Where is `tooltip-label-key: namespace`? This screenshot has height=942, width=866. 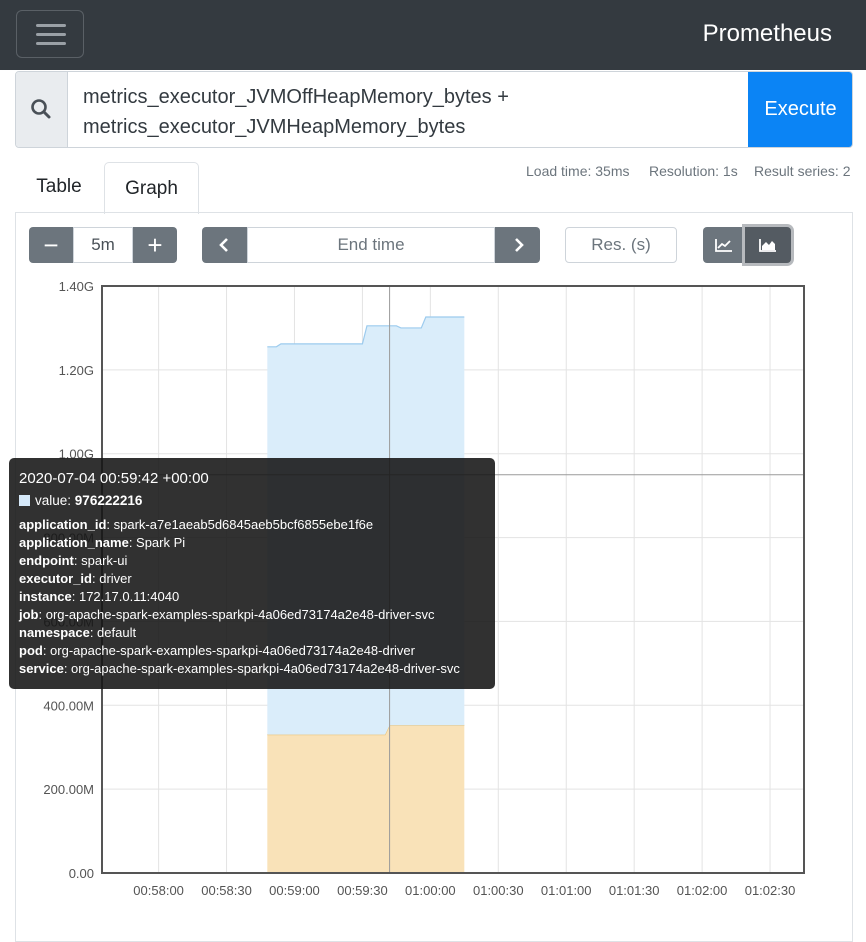
tooltip-label-key: namespace is located at coordinates (54, 632).